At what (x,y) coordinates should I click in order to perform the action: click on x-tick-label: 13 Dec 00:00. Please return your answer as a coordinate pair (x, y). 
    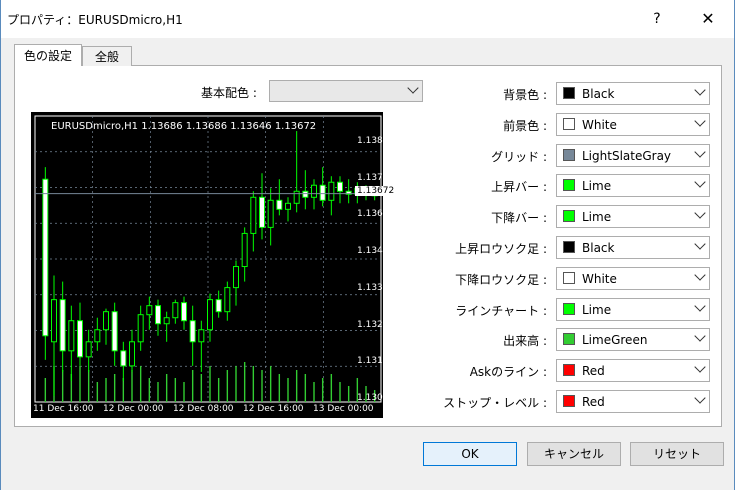
    Looking at the image, I should click on (343, 409).